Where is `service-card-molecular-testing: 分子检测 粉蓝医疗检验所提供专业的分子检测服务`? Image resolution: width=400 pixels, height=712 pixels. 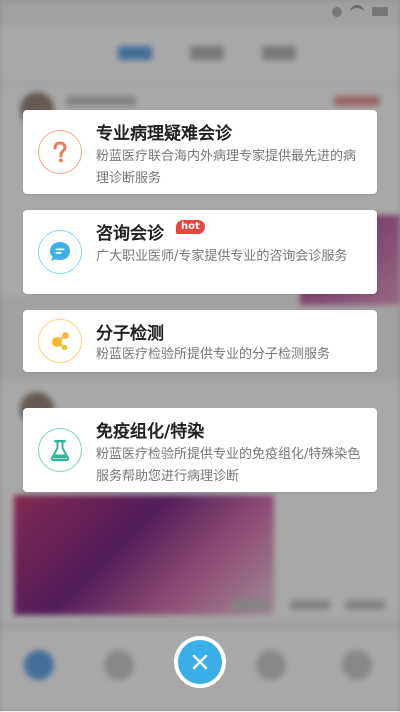
service-card-molecular-testing: 分子检测 粉蓝医疗检验所提供专业的分子检测服务 is located at coordinates (200, 341).